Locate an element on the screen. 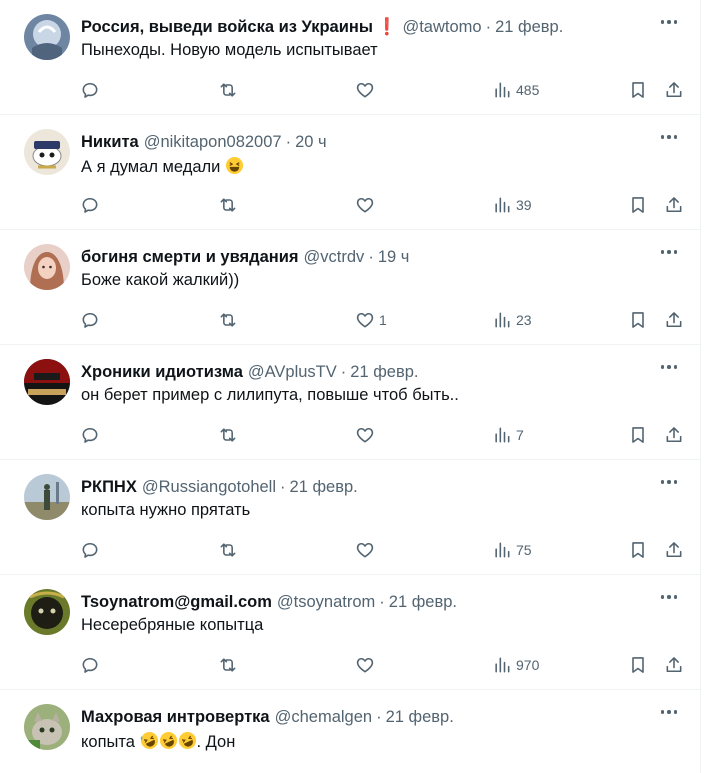  author-handle: @tawtomo is located at coordinates (441, 27).